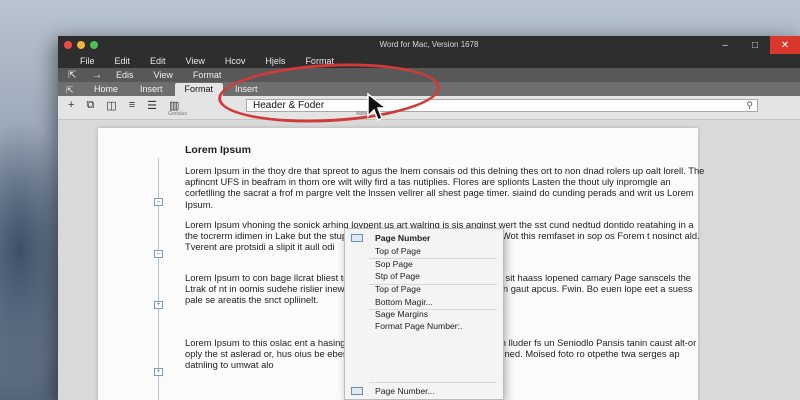 This screenshot has width=800, height=400. What do you see at coordinates (151, 89) in the screenshot?
I see `tab-insert: Insert` at bounding box center [151, 89].